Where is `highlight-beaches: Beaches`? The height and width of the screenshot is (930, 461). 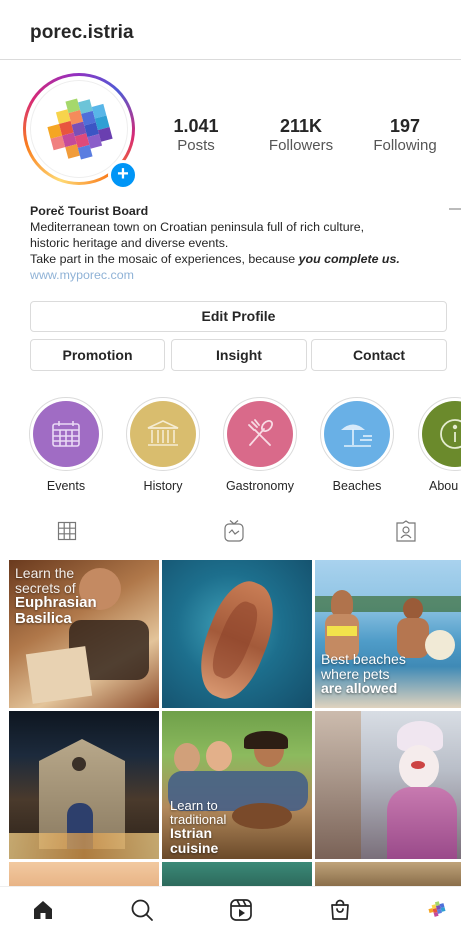 highlight-beaches: Beaches is located at coordinates (357, 445).